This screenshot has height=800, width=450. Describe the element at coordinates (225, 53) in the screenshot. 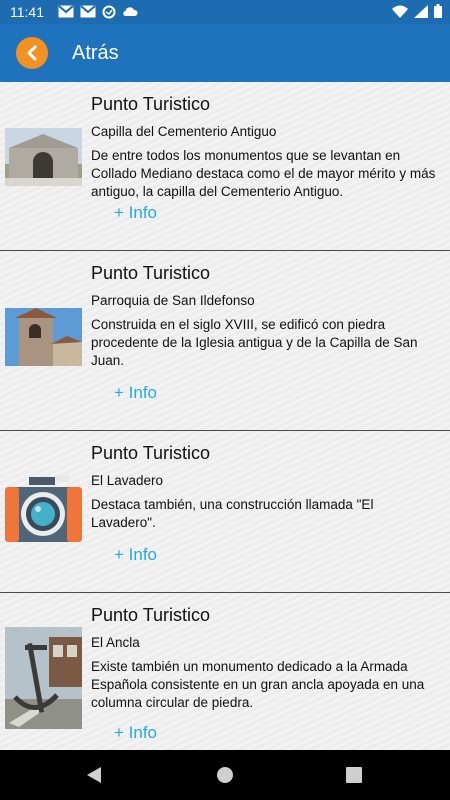

I see `app-bar: Atrás` at that location.